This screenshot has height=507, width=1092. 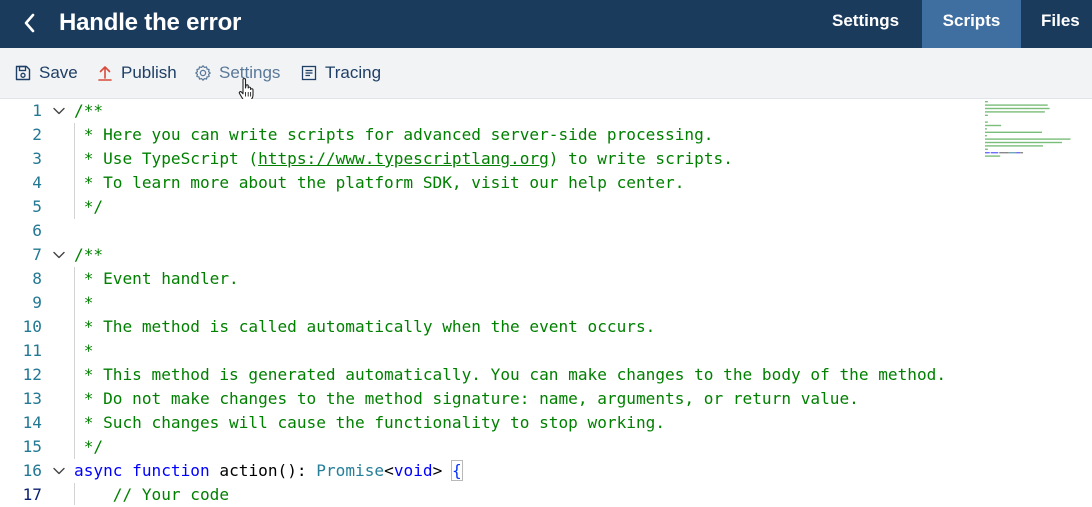 I want to click on code-token: // Your code, so click(x=152, y=494).